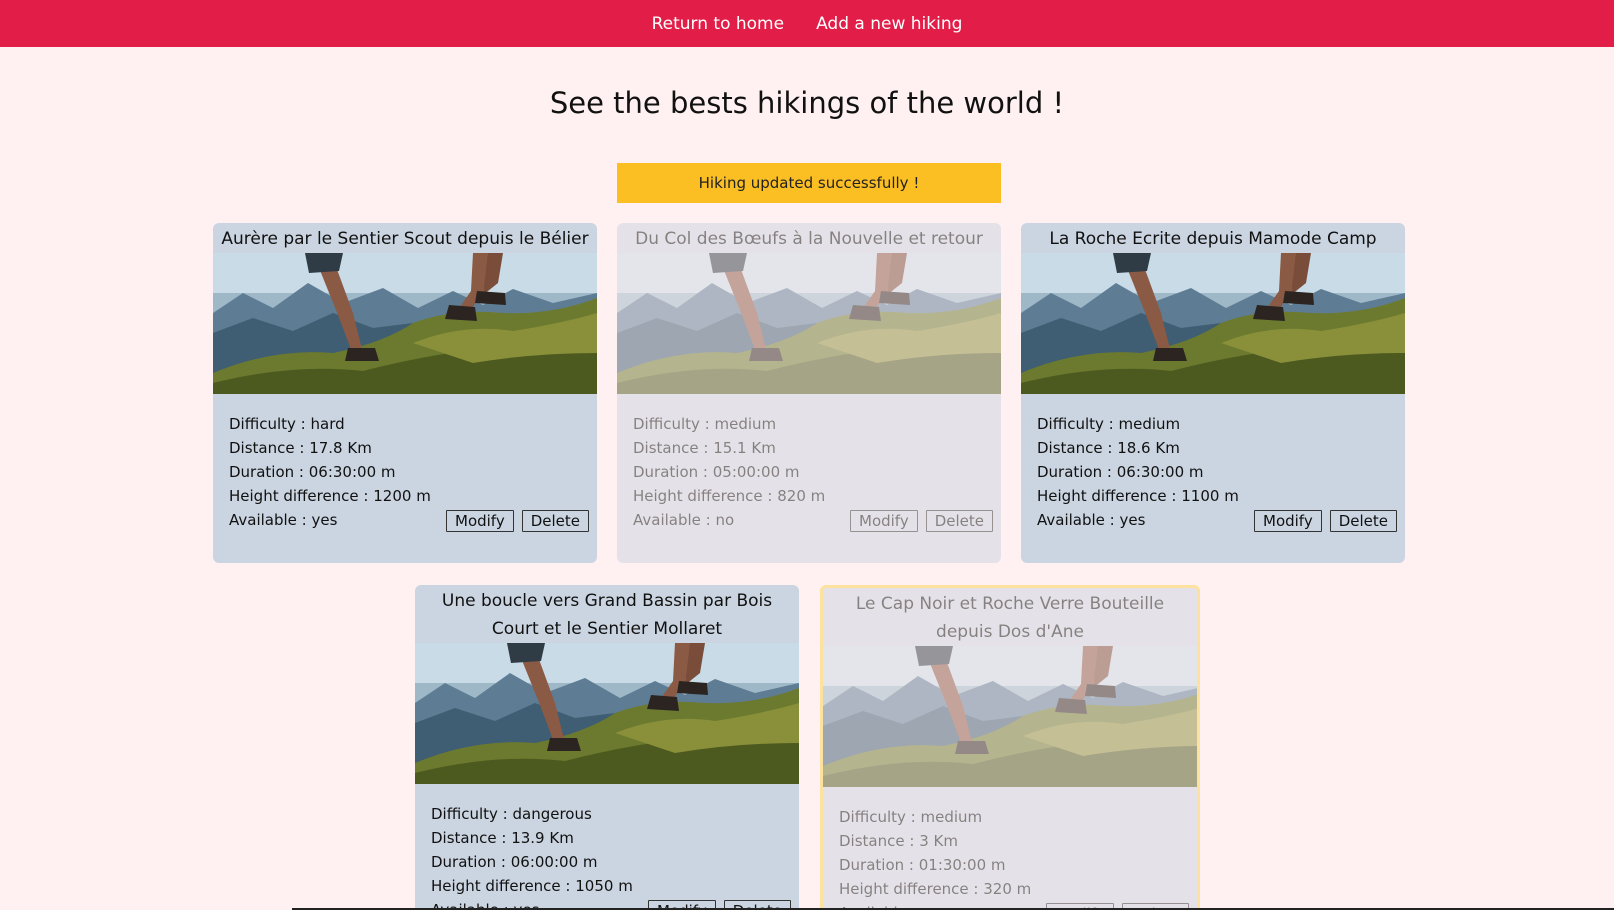 The image size is (1614, 910). Describe the element at coordinates (554, 862) in the screenshot. I see `duration-value: 06:00:00 m` at that location.